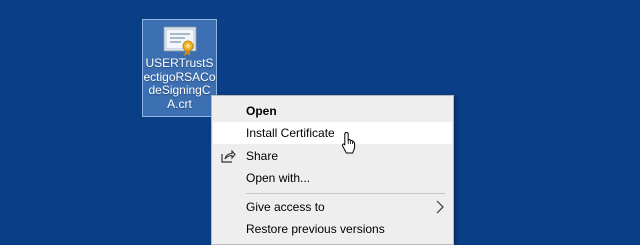 The width and height of the screenshot is (640, 245). Describe the element at coordinates (180, 41) in the screenshot. I see `certificate-icon` at that location.